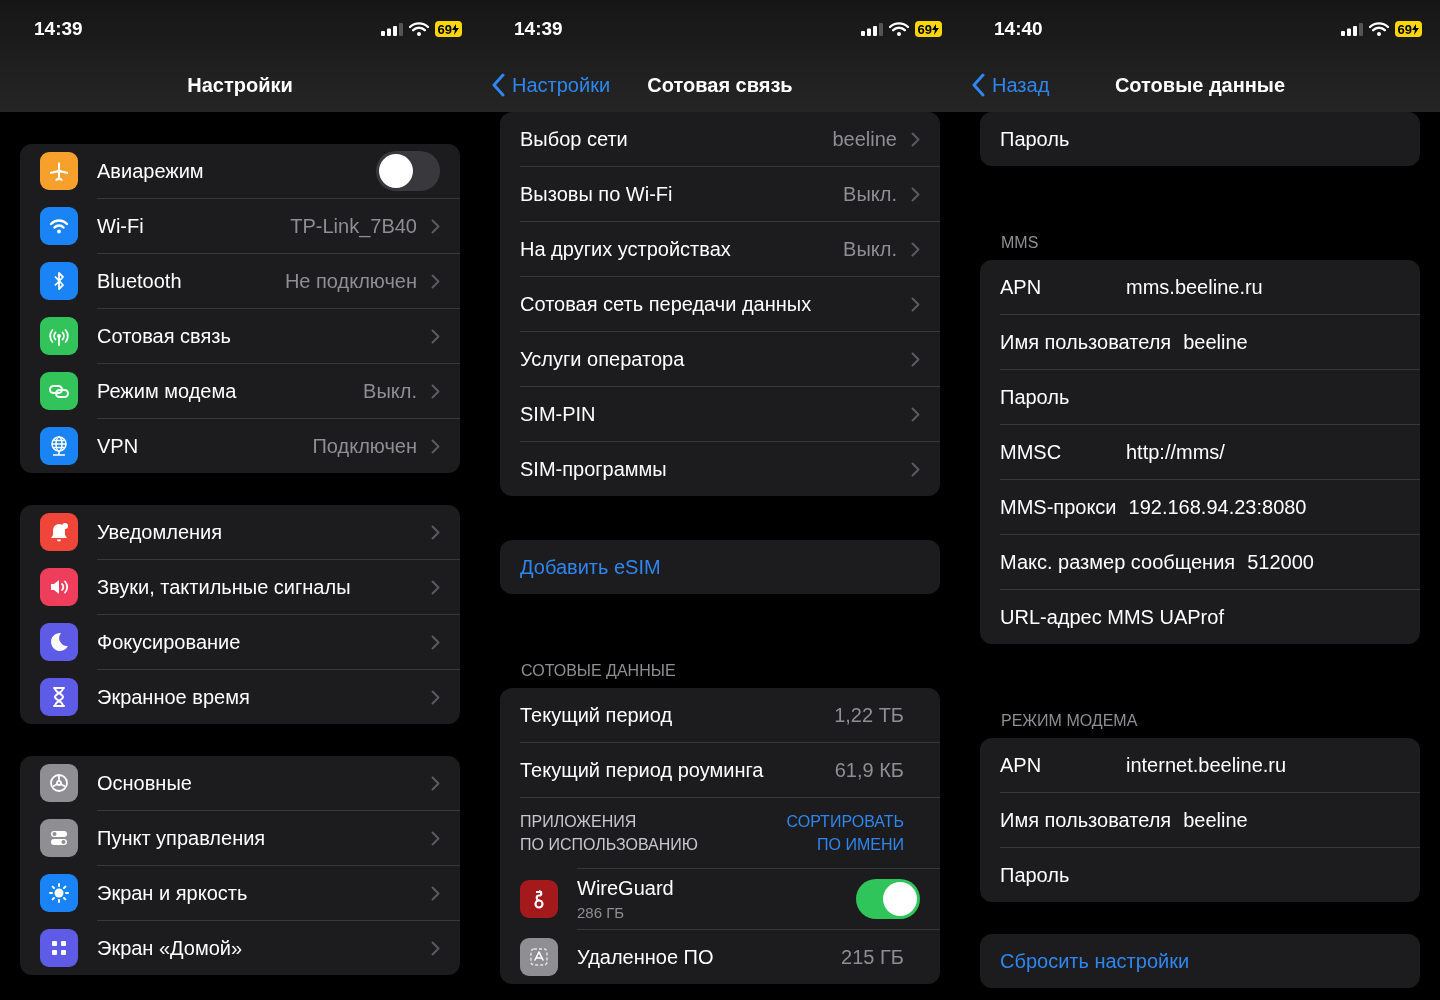 The height and width of the screenshot is (1000, 1440). Describe the element at coordinates (1280, 562) in the screenshot. I see `field-value: 512000` at that location.